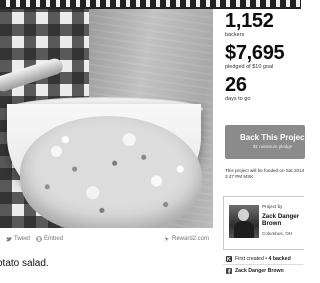 This screenshot has width=320, height=283. What do you see at coordinates (277, 233) in the screenshot?
I see `creator-location: Columbus, OH` at bounding box center [277, 233].